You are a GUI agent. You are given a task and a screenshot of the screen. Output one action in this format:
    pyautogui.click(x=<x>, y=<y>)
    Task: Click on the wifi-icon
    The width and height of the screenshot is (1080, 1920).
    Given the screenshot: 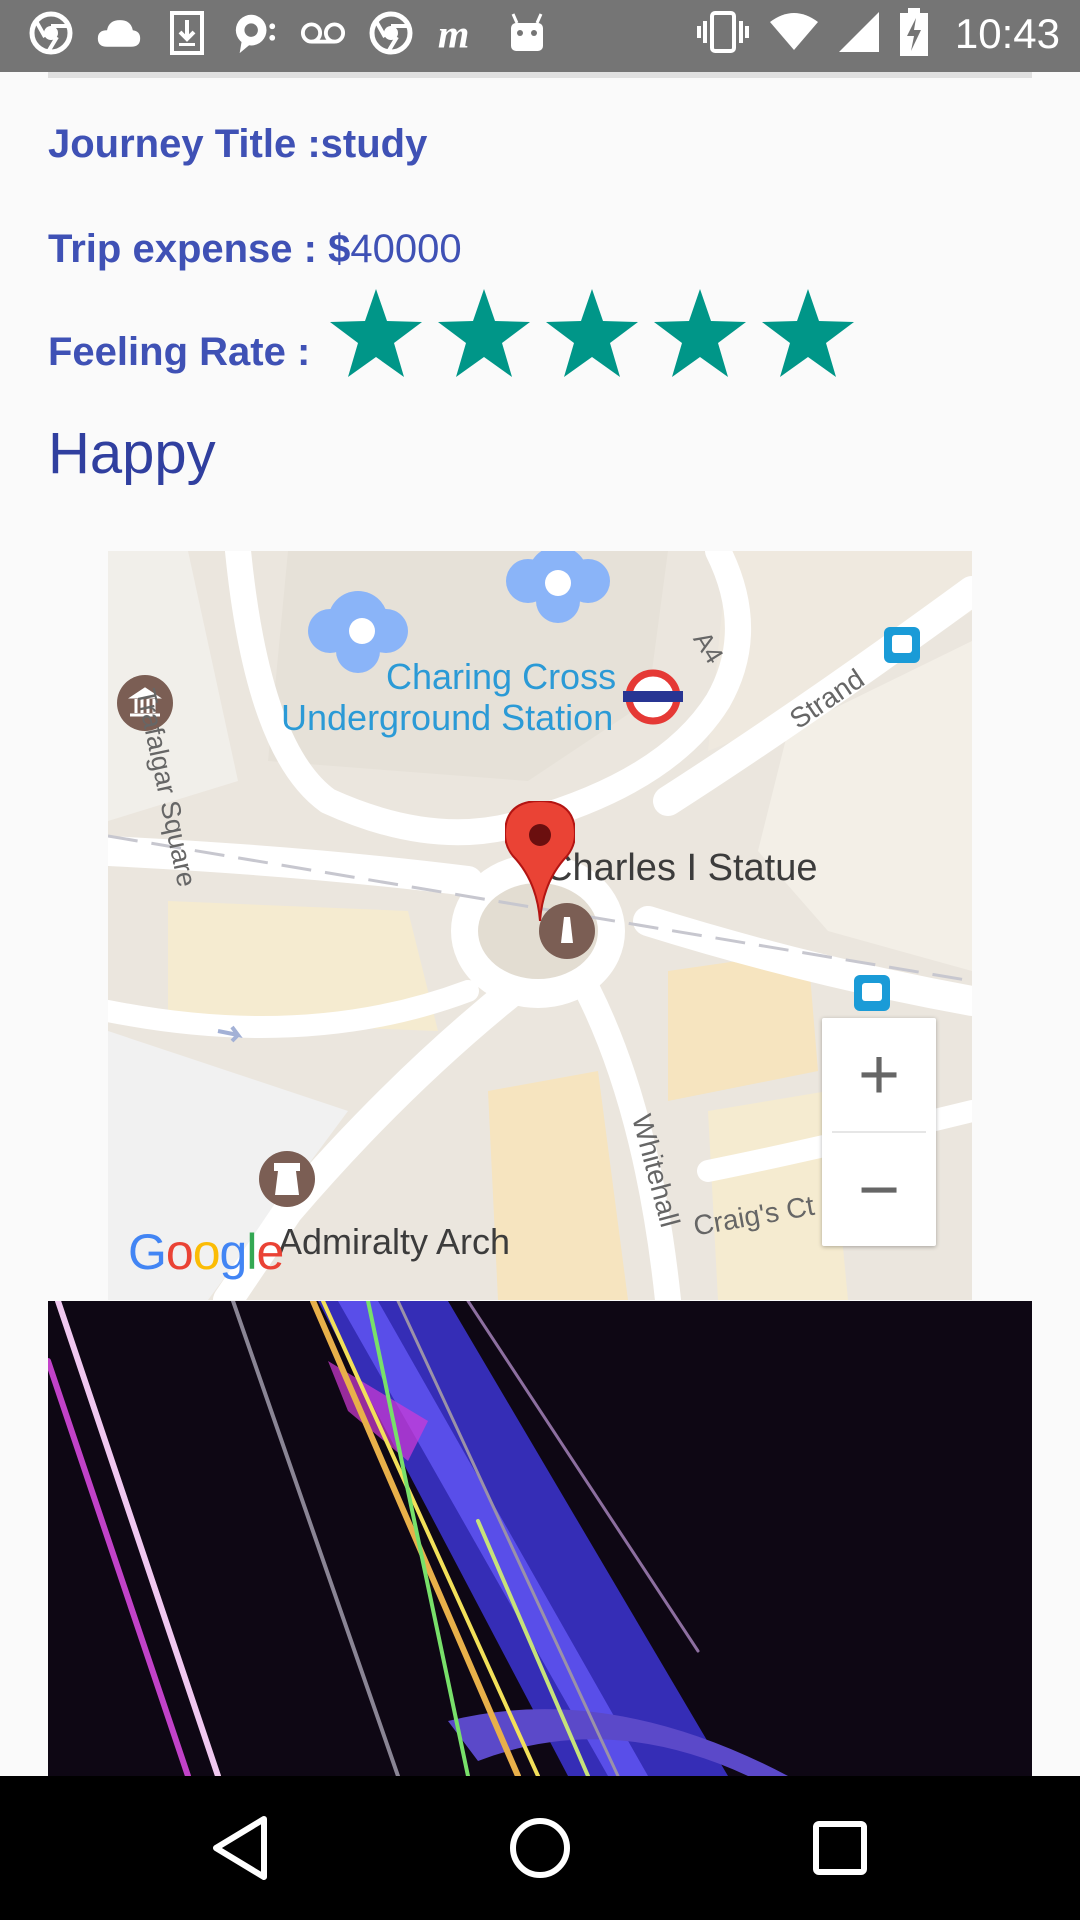 What is the action you would take?
    pyautogui.click(x=794, y=34)
    